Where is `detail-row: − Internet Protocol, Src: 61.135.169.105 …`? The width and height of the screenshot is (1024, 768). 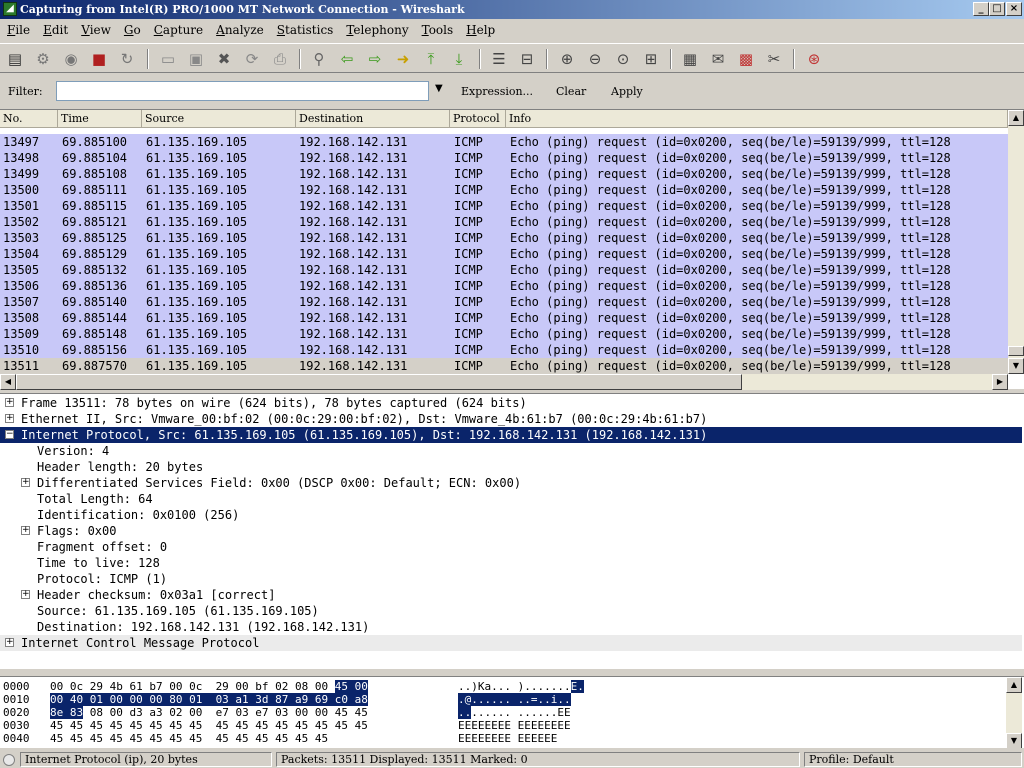
detail-row: − Internet Protocol, Src: 61.135.169.105 … is located at coordinates (511, 435).